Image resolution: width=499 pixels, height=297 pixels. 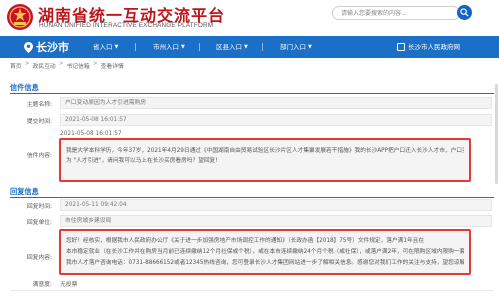 I want to click on nav-item-label: 区县入口, so click(x=229, y=47).